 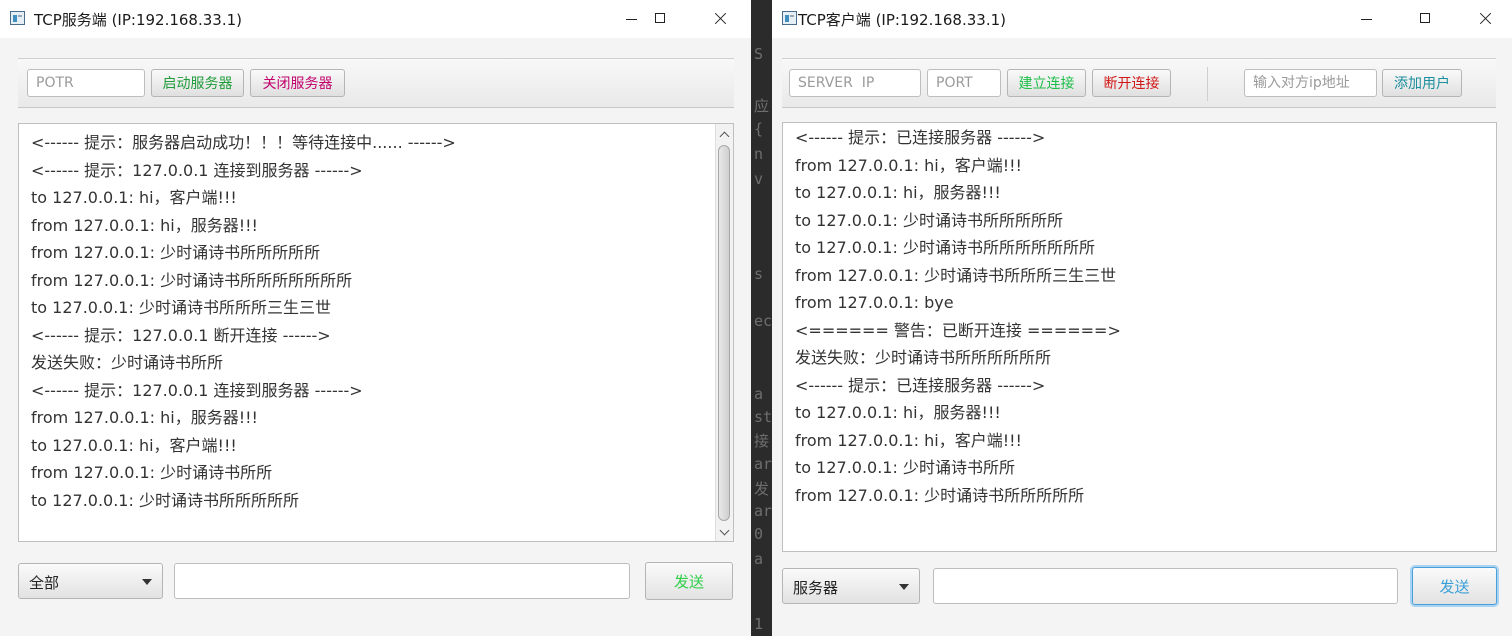 What do you see at coordinates (816, 588) in the screenshot?
I see `client-target-selected: 服务器` at bounding box center [816, 588].